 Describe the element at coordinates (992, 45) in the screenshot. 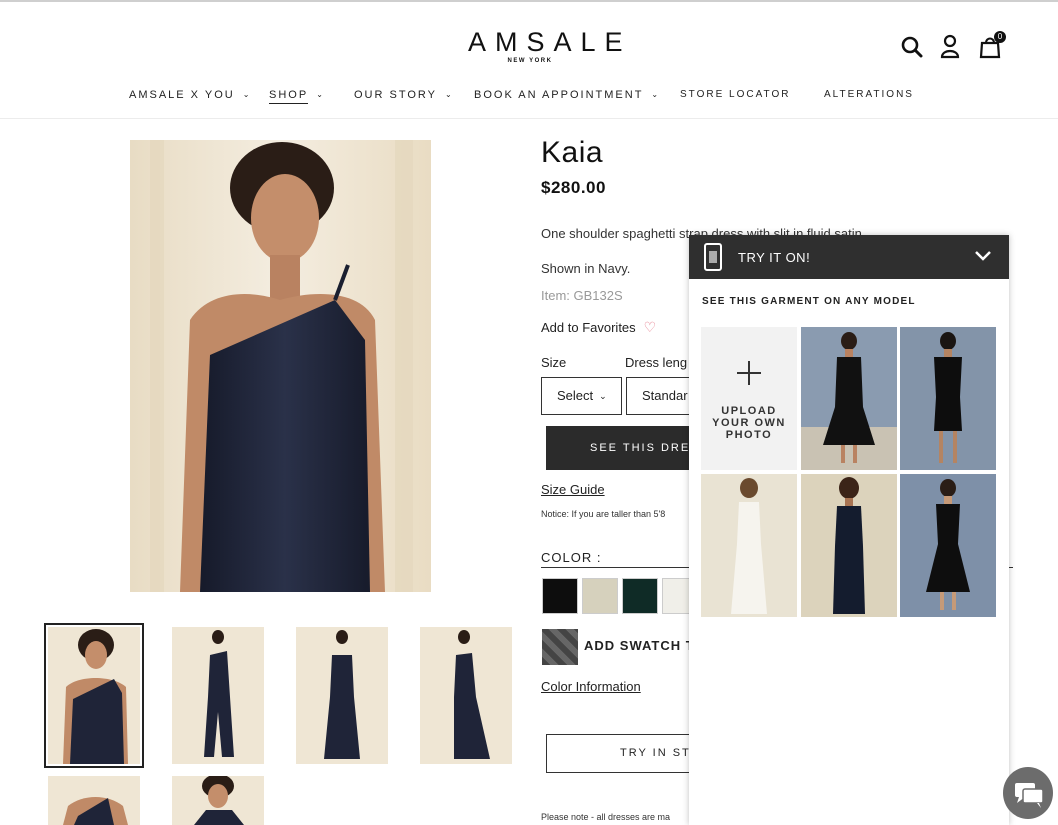

I see `cart-icon: 0` at that location.